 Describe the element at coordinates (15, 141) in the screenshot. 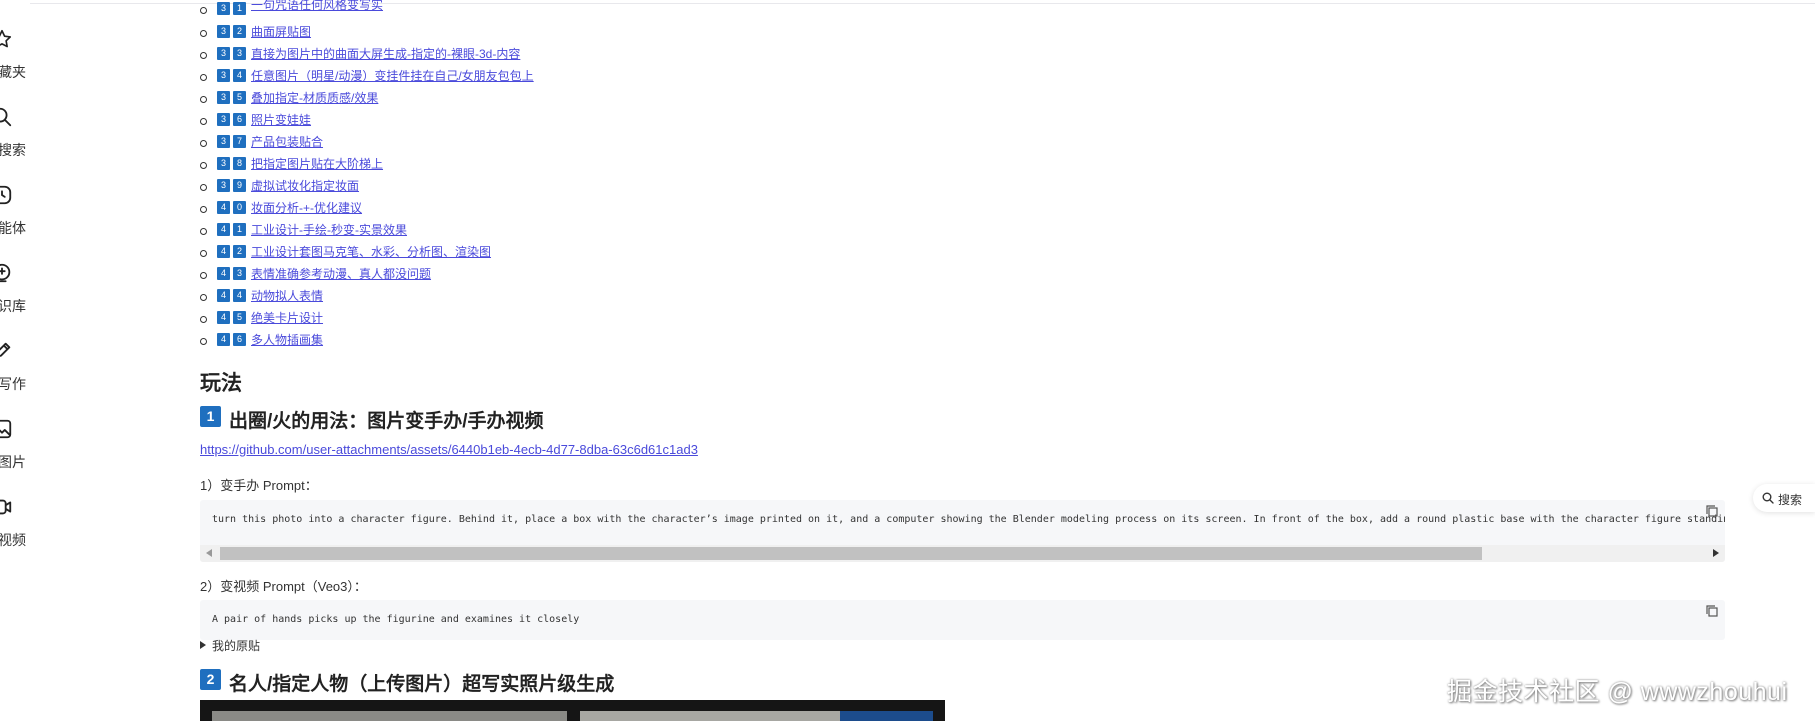

I see `sidebar-item-search: 搜索` at that location.